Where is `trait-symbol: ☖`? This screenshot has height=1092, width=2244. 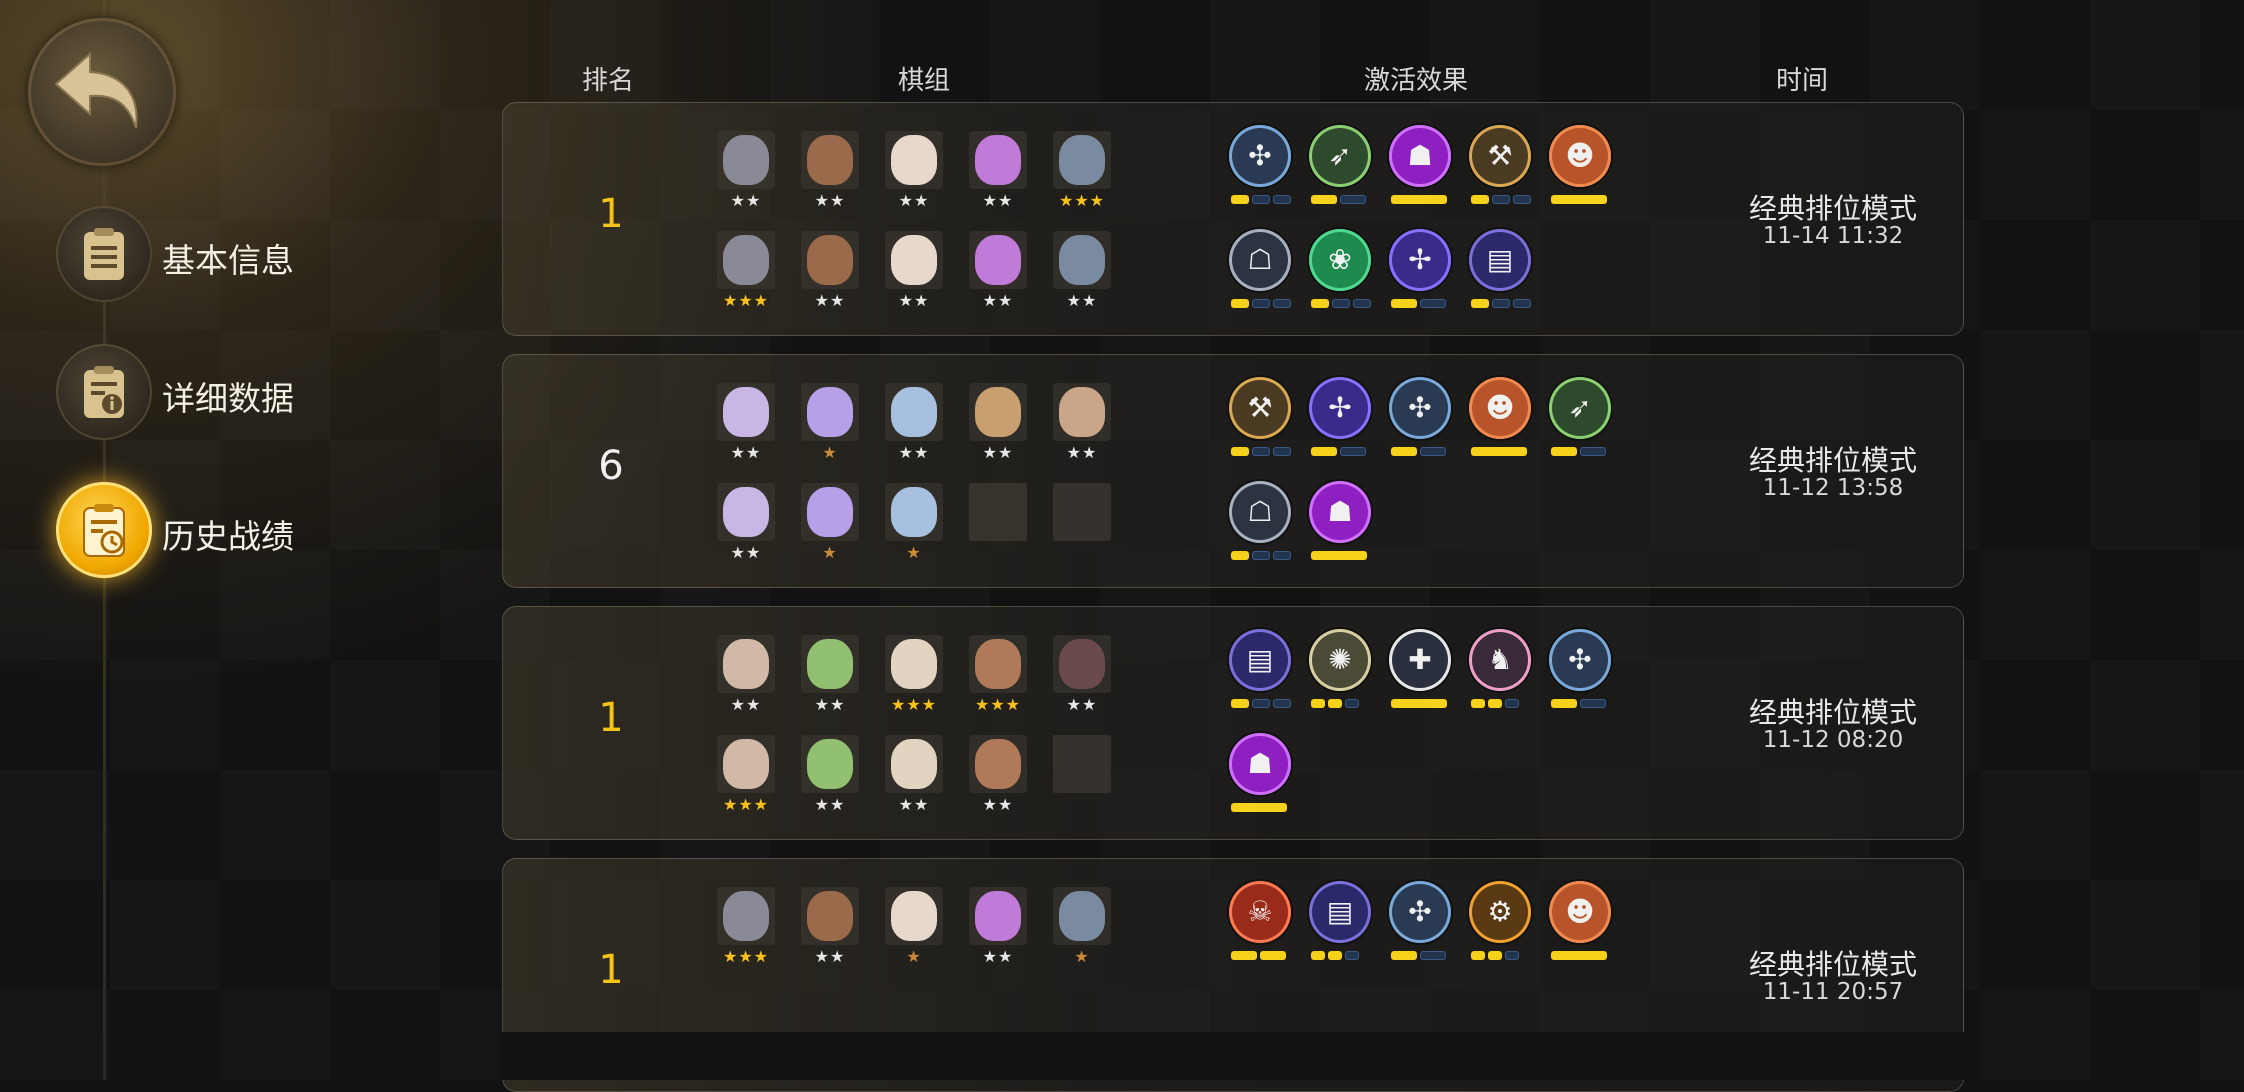
trait-symbol: ☖ is located at coordinates (1260, 259).